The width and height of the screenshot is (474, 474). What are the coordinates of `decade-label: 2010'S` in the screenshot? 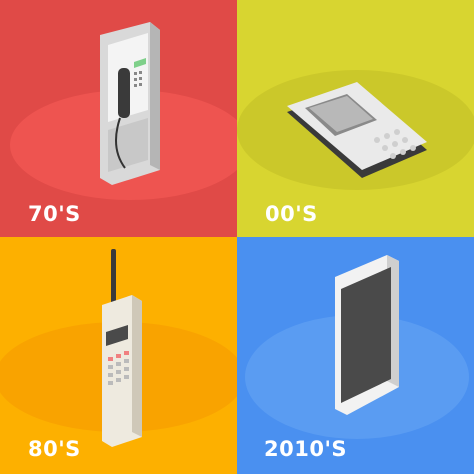 It's located at (306, 449).